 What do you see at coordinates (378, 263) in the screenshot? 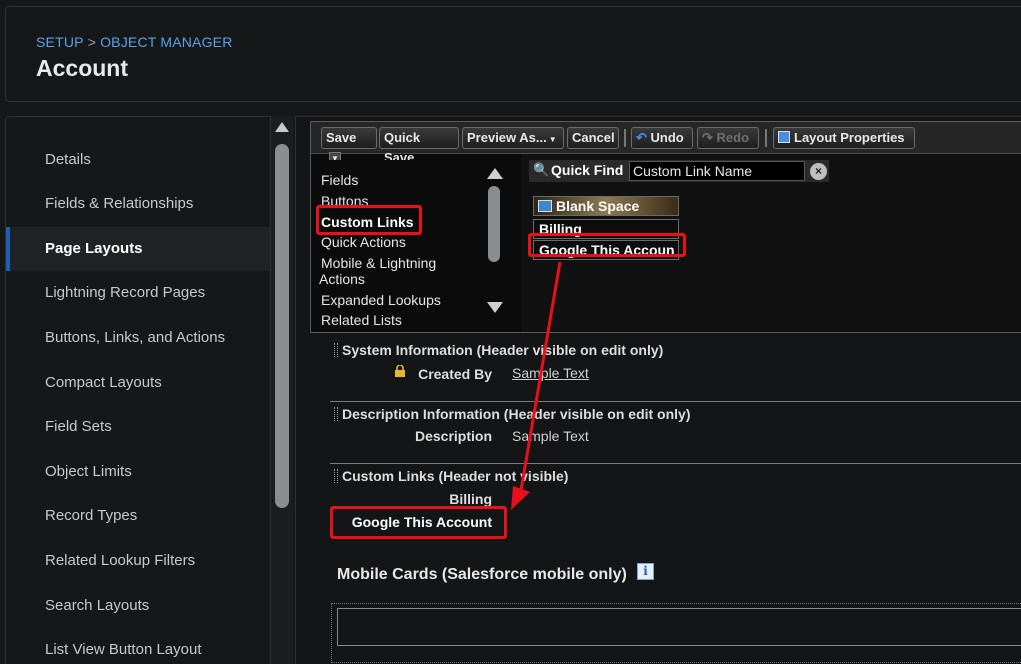
I see `category-mobile-lightning: Mobile & Lightning` at bounding box center [378, 263].